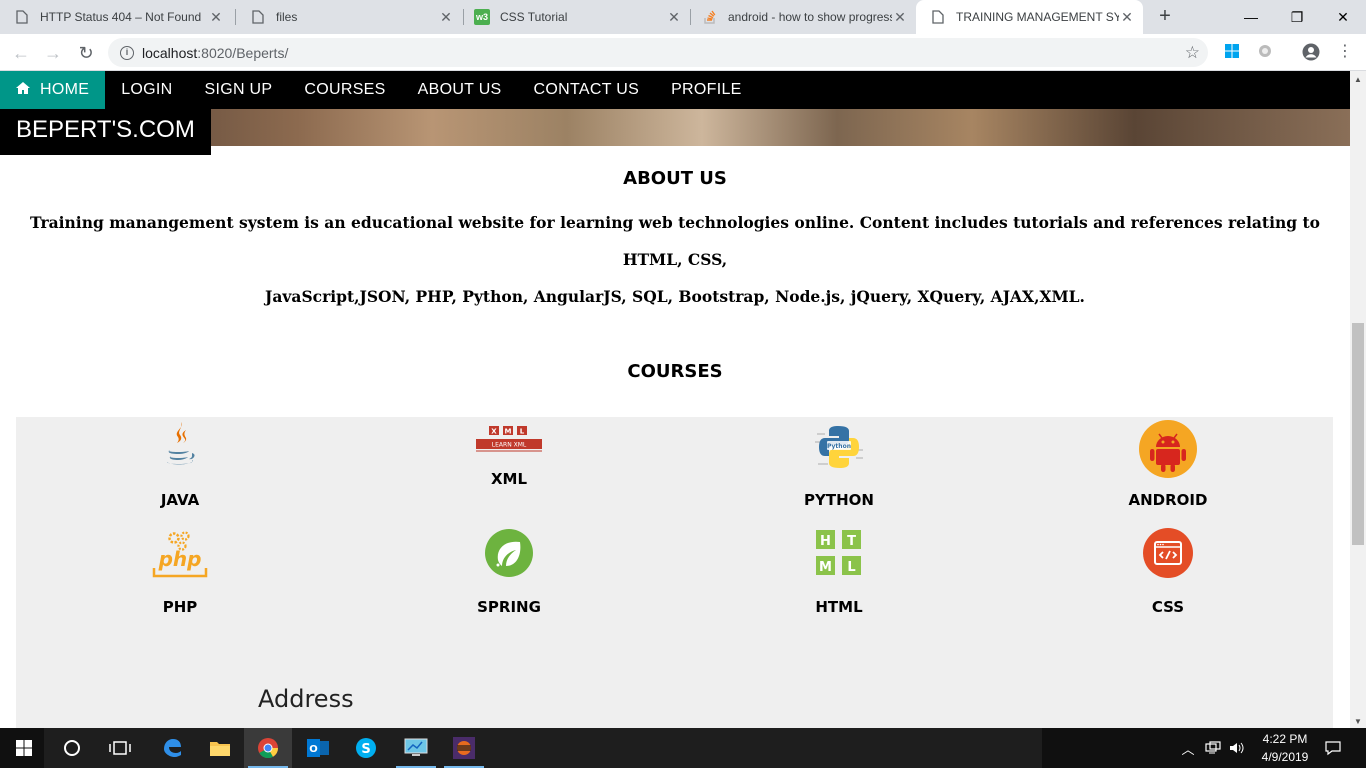 The image size is (1366, 768). Describe the element at coordinates (1358, 721) in the screenshot. I see `scroll-down-icon: ▼` at that location.